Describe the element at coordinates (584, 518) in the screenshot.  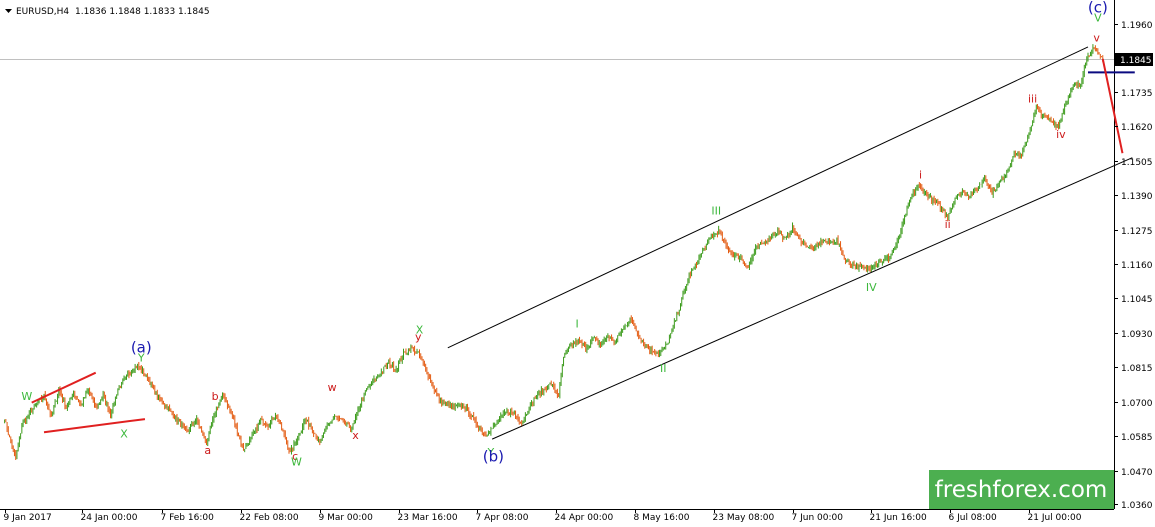
I see `x-tick-label: 24 Apr 00:00` at that location.